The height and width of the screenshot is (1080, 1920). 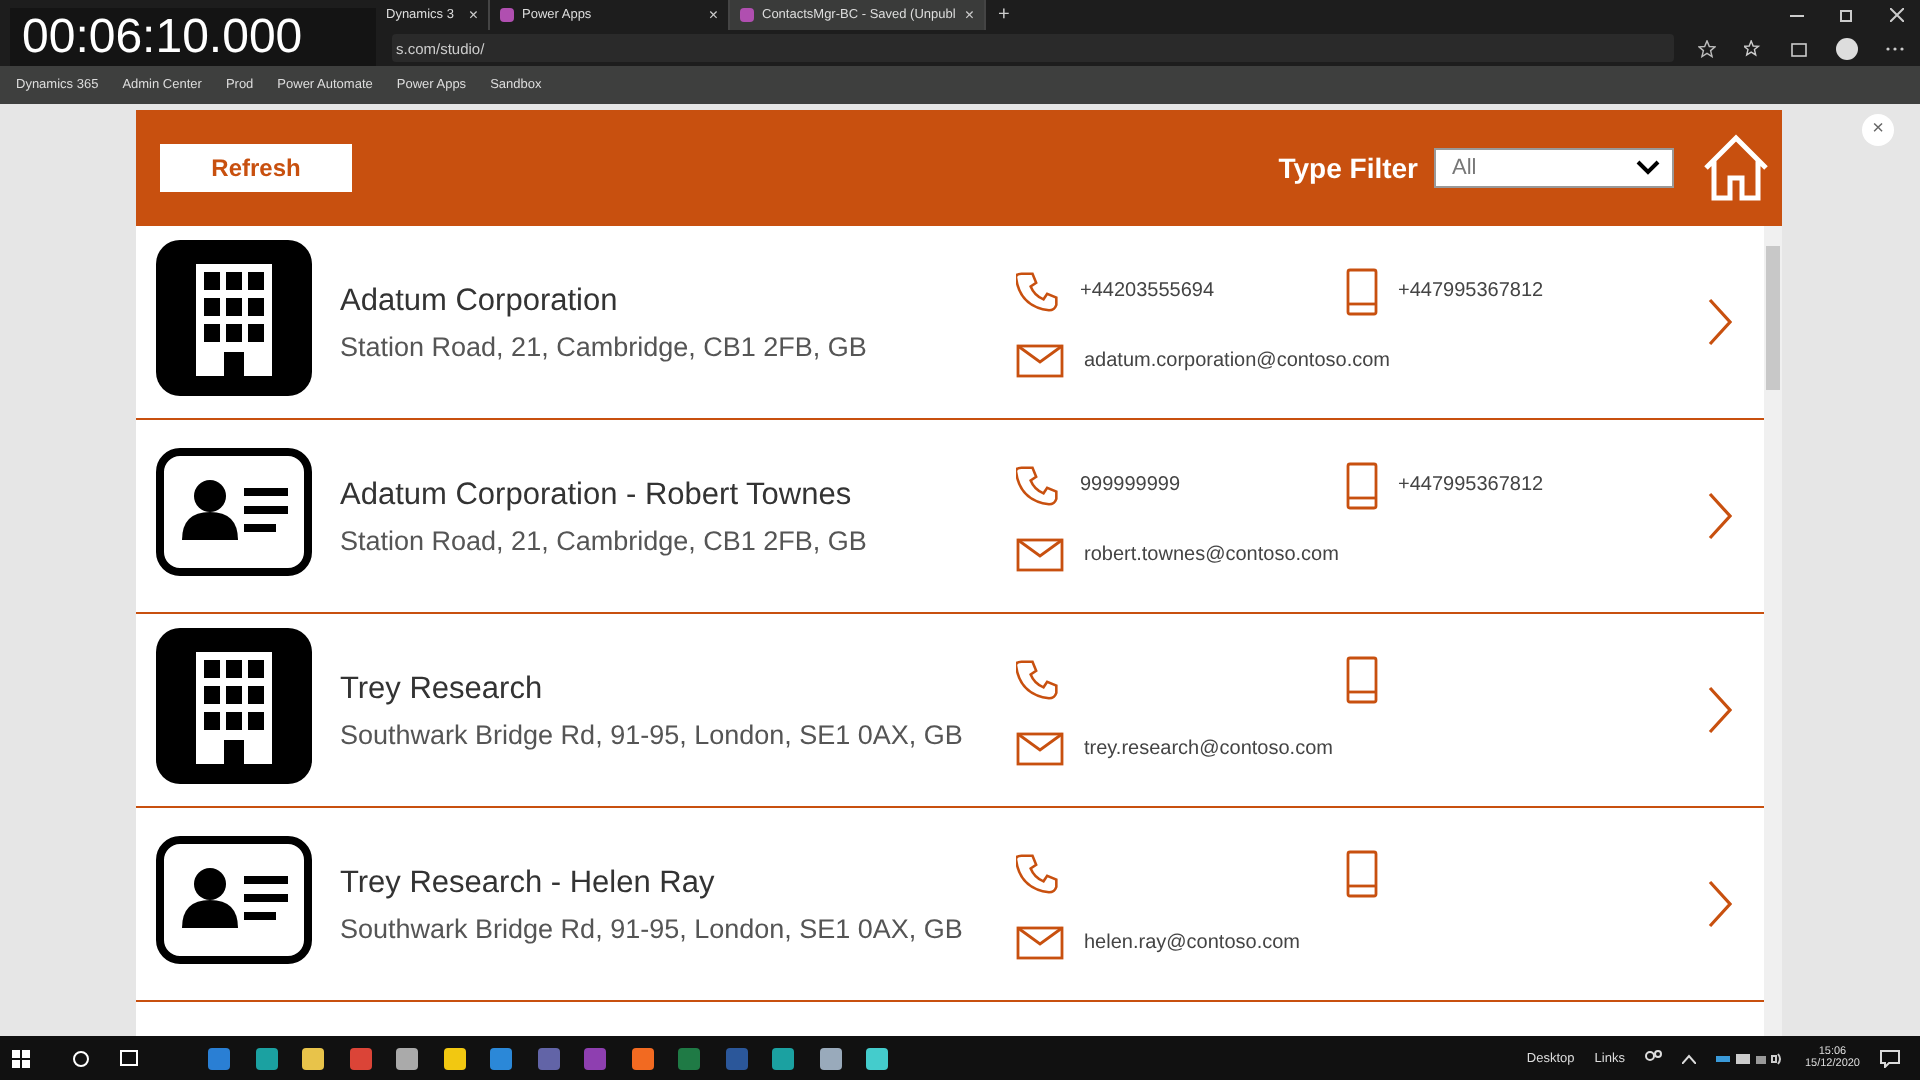 What do you see at coordinates (1554, 168) in the screenshot?
I see `type-filter-dropdown: All` at bounding box center [1554, 168].